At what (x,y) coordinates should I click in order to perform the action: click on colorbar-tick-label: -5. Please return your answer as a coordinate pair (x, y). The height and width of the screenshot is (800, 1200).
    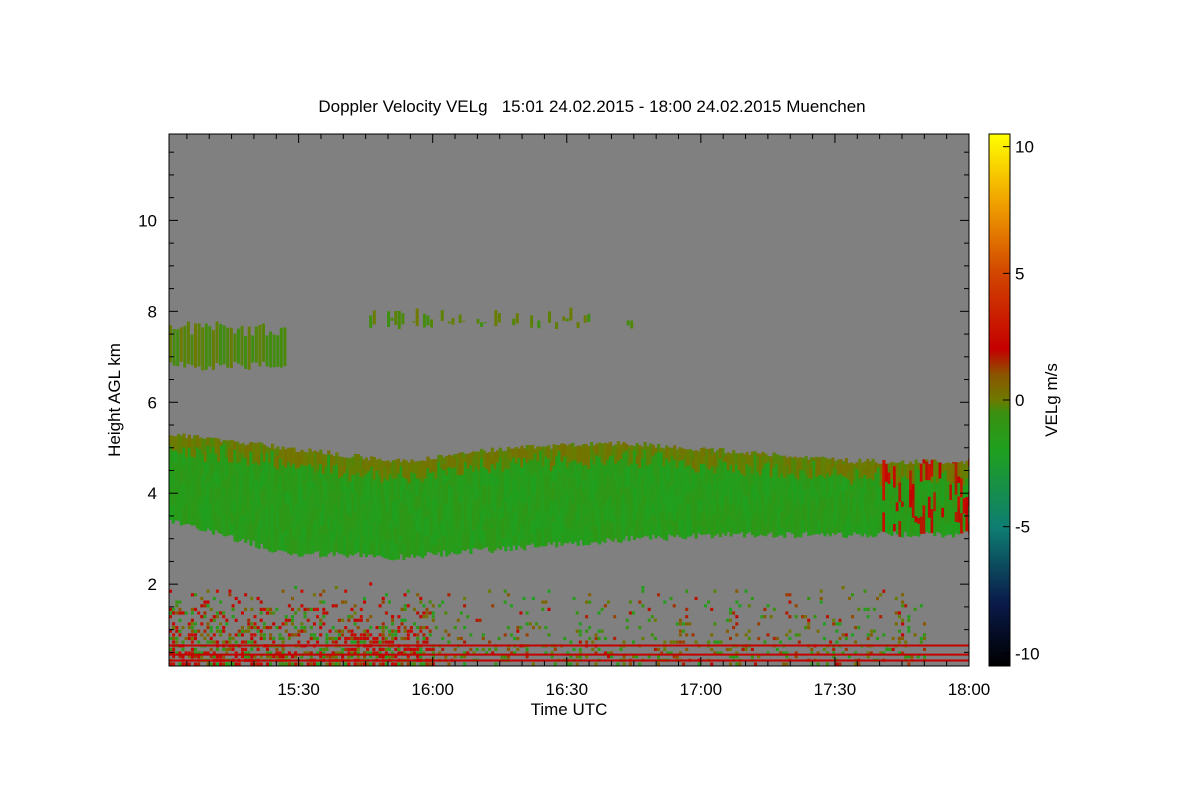
    Looking at the image, I should click on (1022, 527).